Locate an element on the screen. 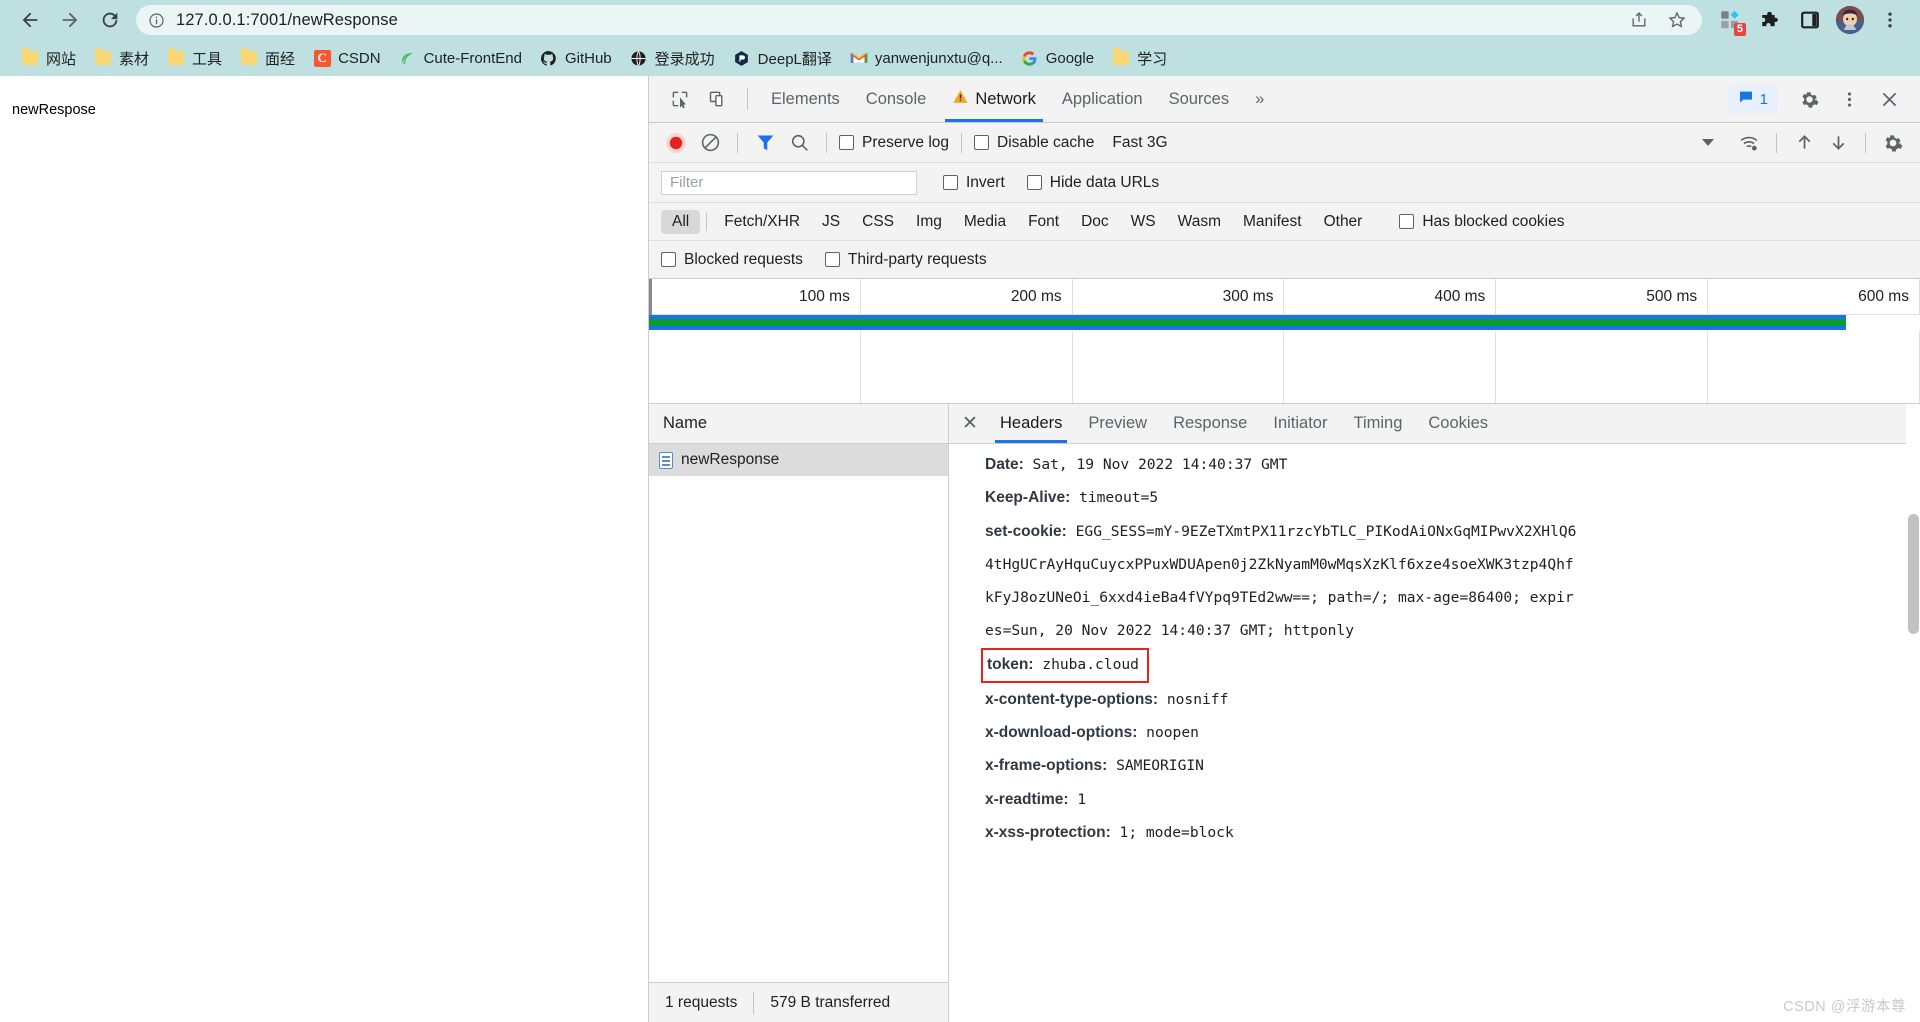 Image resolution: width=1920 pixels, height=1022 pixels. blocked-requests-checkbox: Blocked requests is located at coordinates (732, 260).